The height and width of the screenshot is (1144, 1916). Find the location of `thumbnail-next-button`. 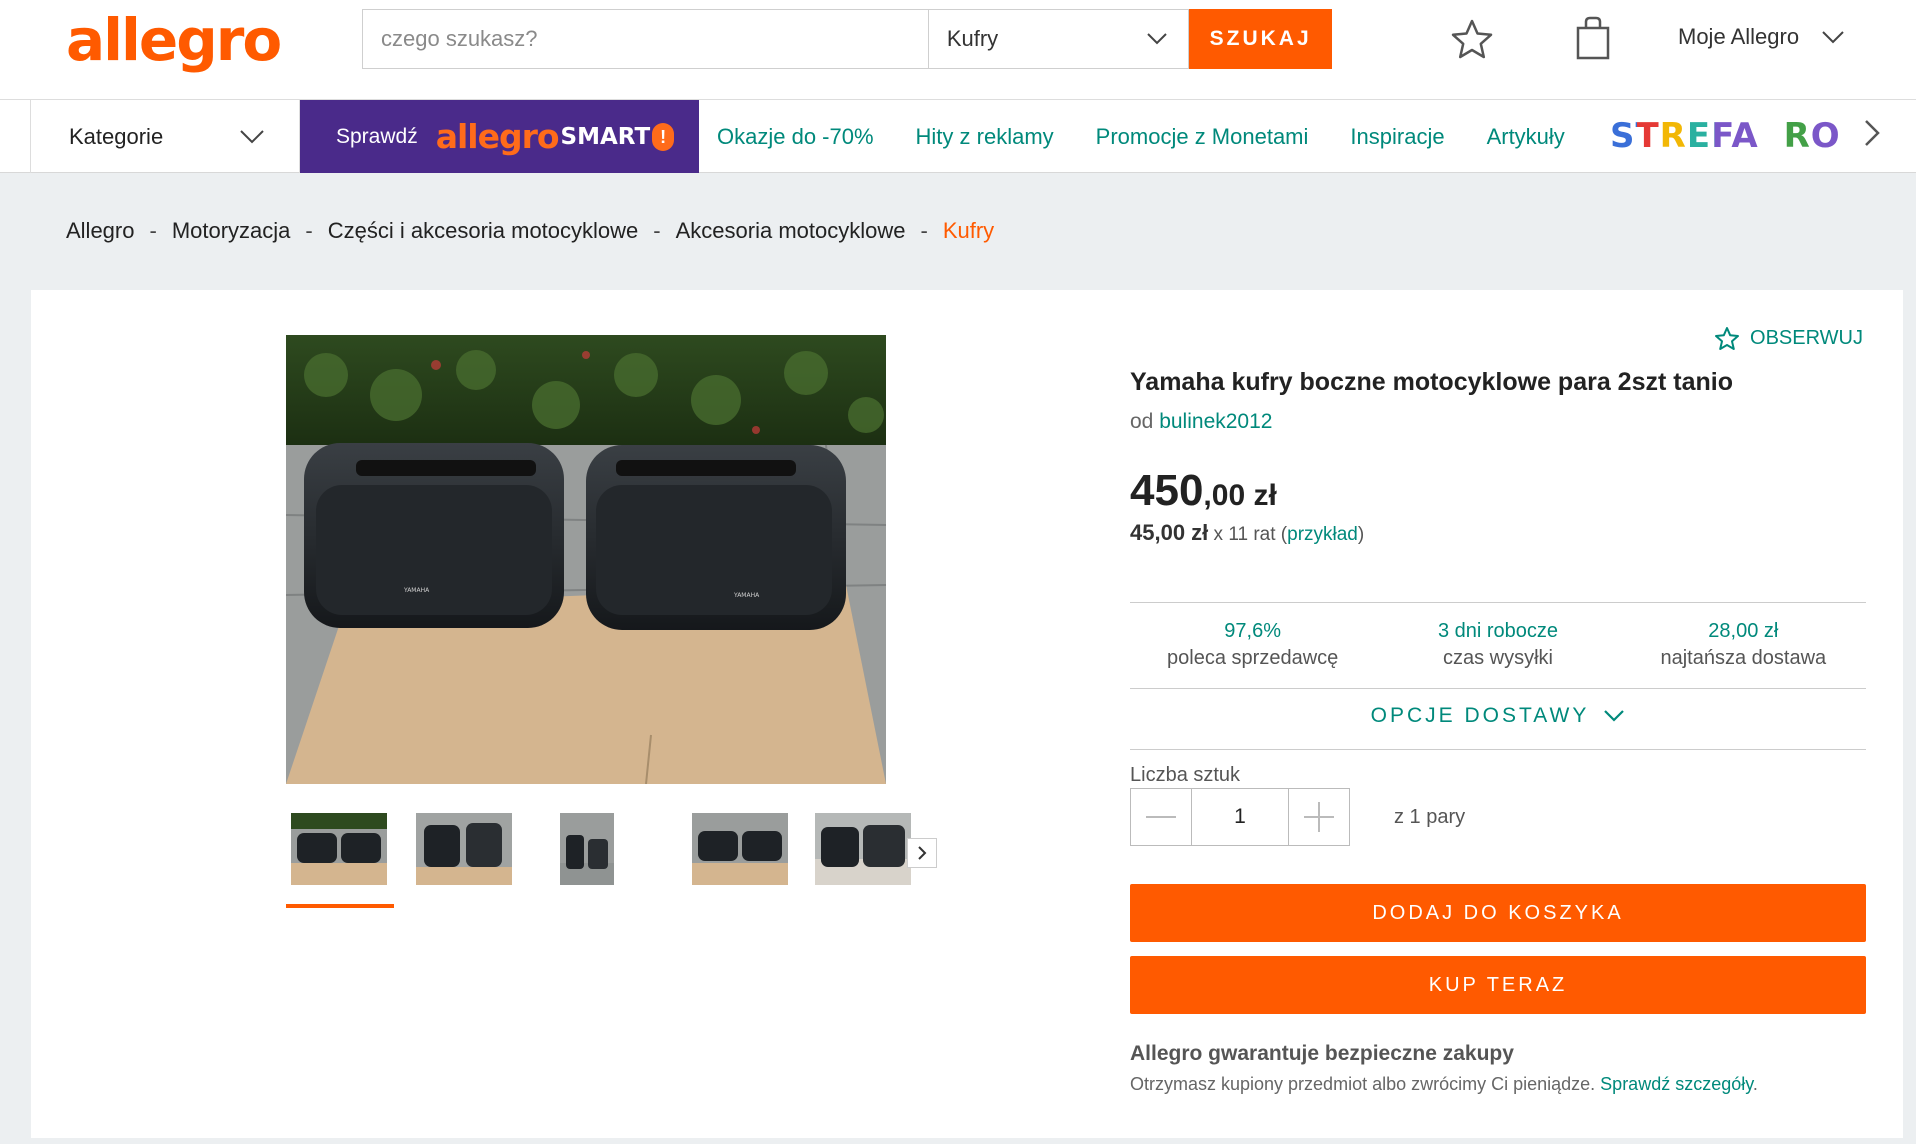

thumbnail-next-button is located at coordinates (922, 853).